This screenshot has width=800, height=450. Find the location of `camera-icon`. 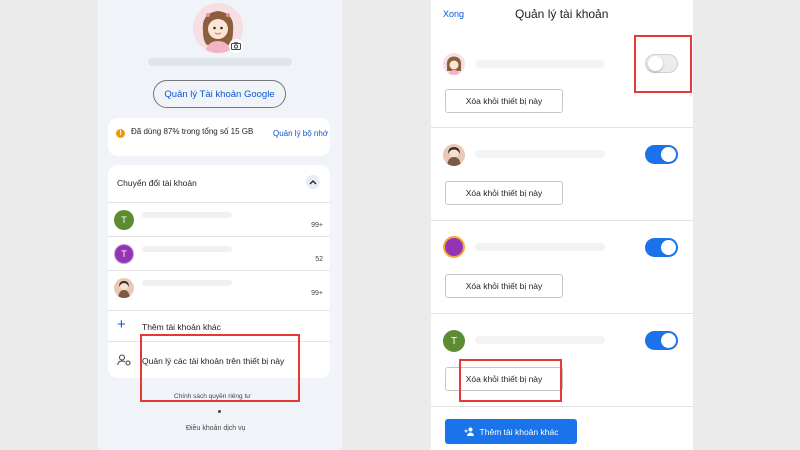

camera-icon is located at coordinates (236, 46).